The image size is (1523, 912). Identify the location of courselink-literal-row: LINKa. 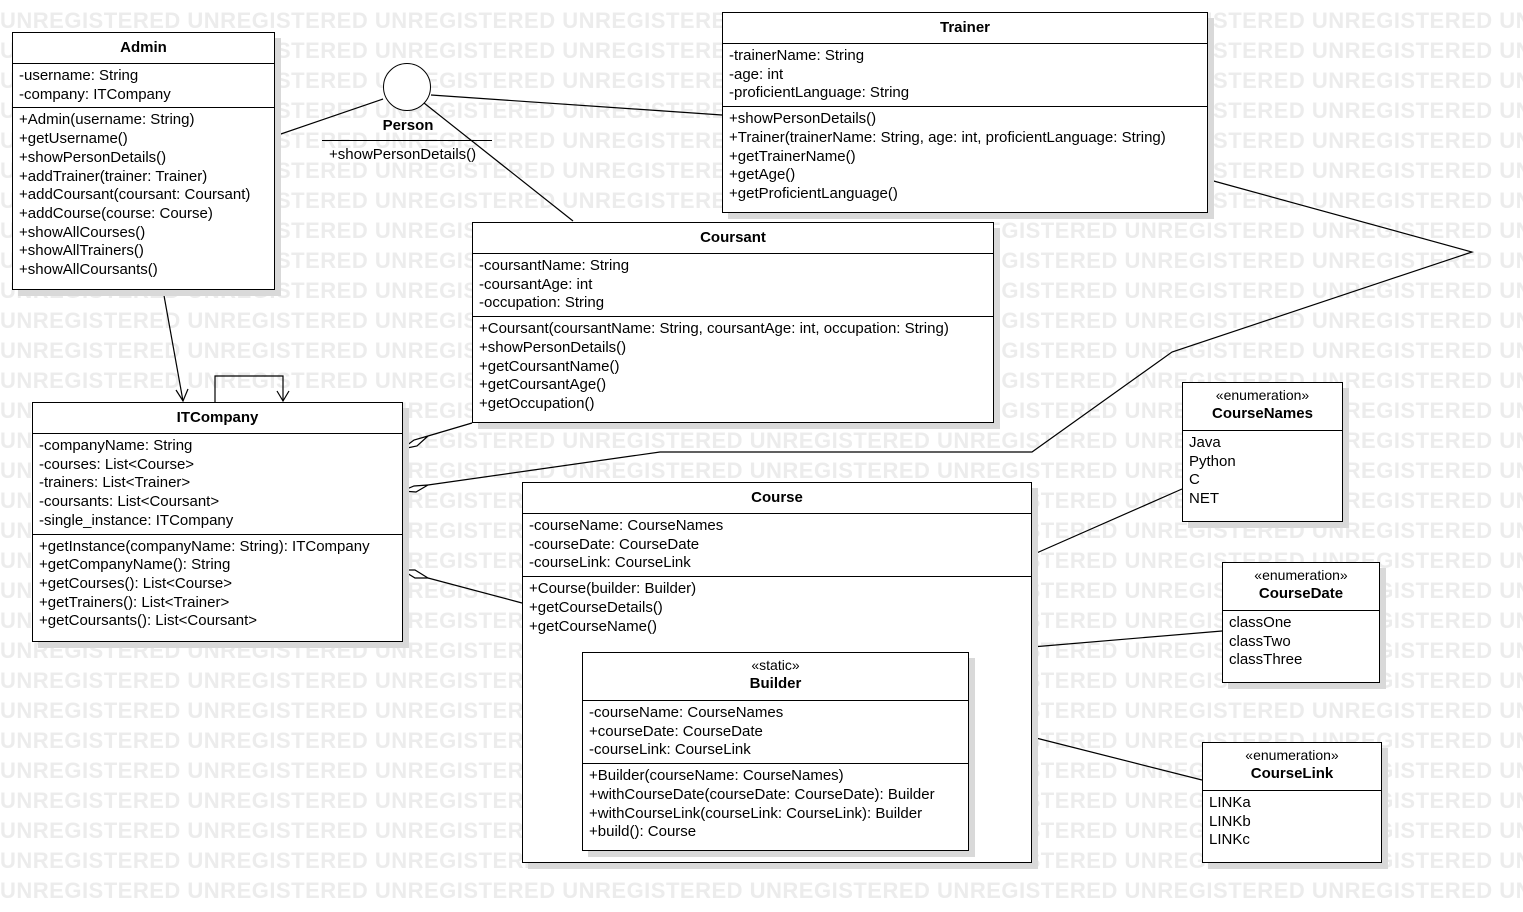
(1292, 803).